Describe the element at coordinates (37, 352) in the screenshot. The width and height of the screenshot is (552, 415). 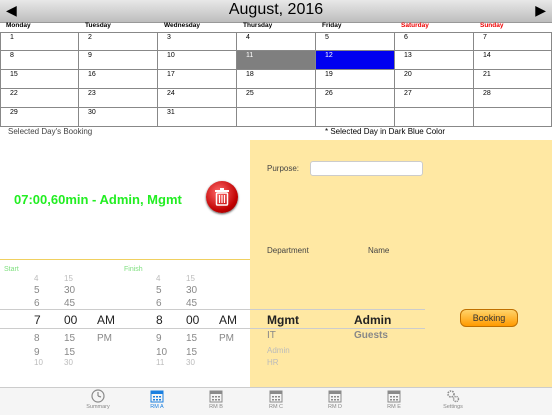
I see `start-hour-option: 9` at that location.